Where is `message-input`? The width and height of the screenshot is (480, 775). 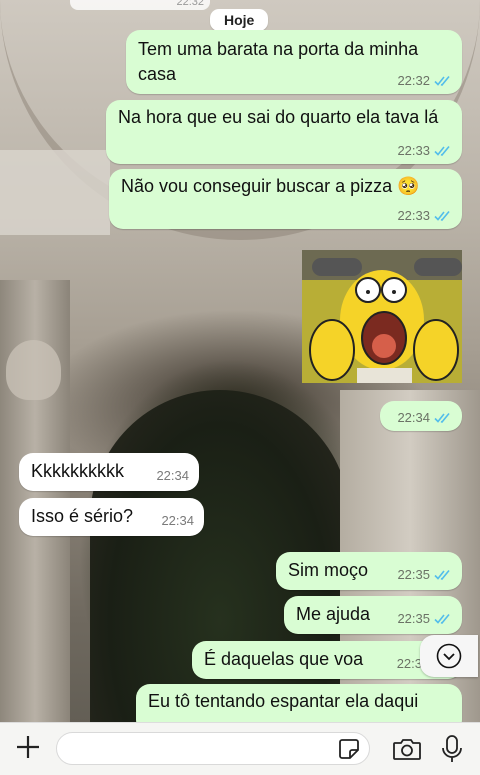 message-input is located at coordinates (213, 748).